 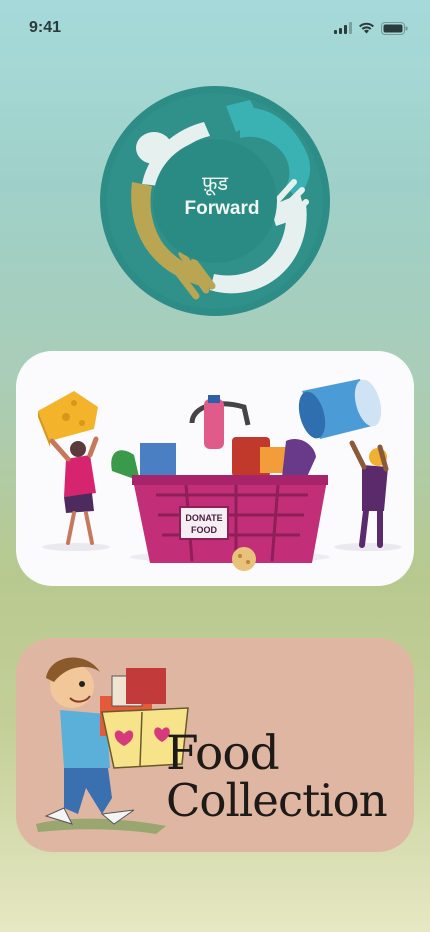 I want to click on collection-title-line2: Collection, so click(x=277, y=800).